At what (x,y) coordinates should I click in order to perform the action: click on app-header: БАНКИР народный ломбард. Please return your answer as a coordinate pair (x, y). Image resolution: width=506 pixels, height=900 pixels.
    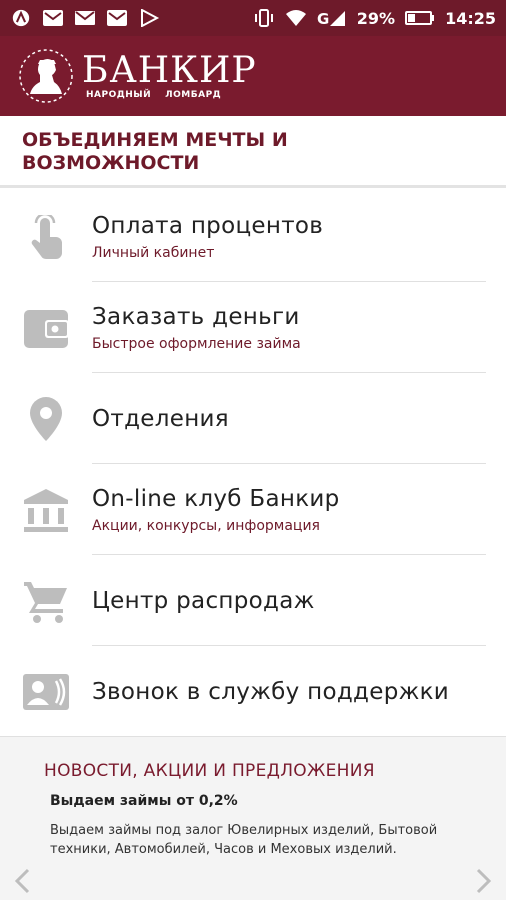
    Looking at the image, I should click on (253, 76).